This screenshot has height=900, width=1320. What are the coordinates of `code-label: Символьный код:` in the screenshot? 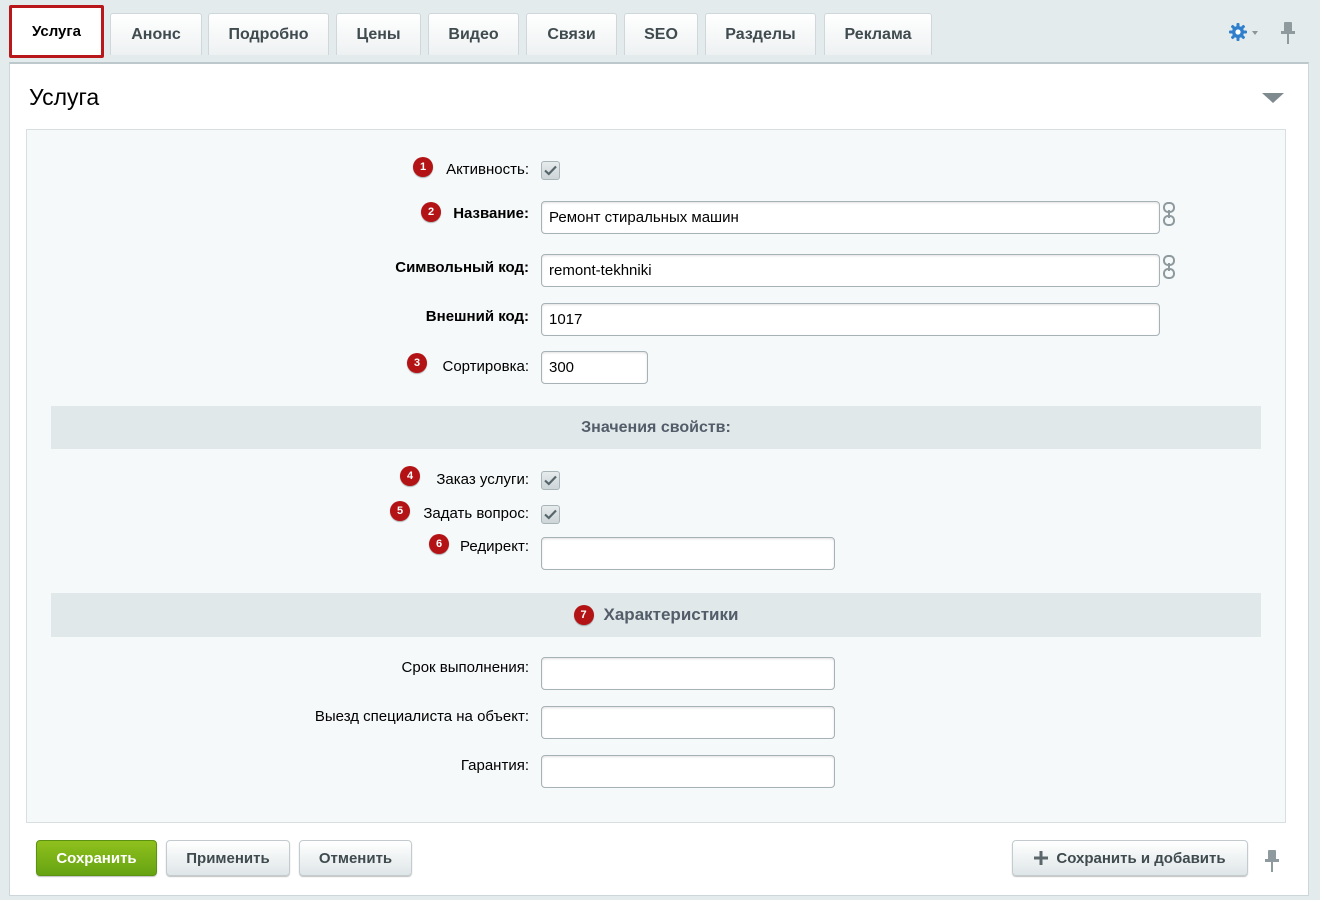 It's located at (462, 267).